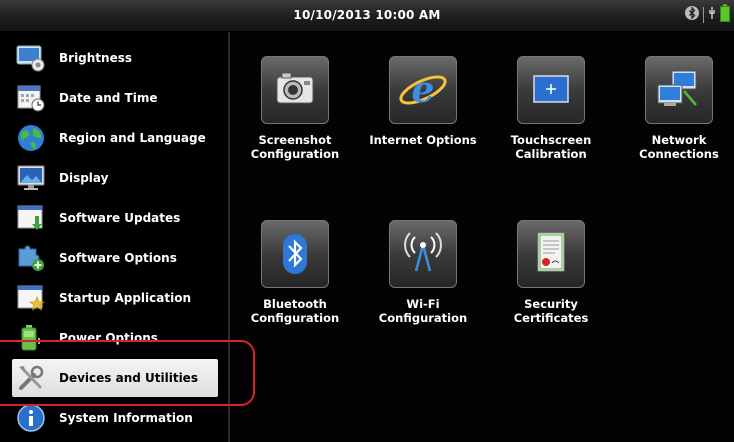  Describe the element at coordinates (703, 15) in the screenshot. I see `status-separator` at that location.